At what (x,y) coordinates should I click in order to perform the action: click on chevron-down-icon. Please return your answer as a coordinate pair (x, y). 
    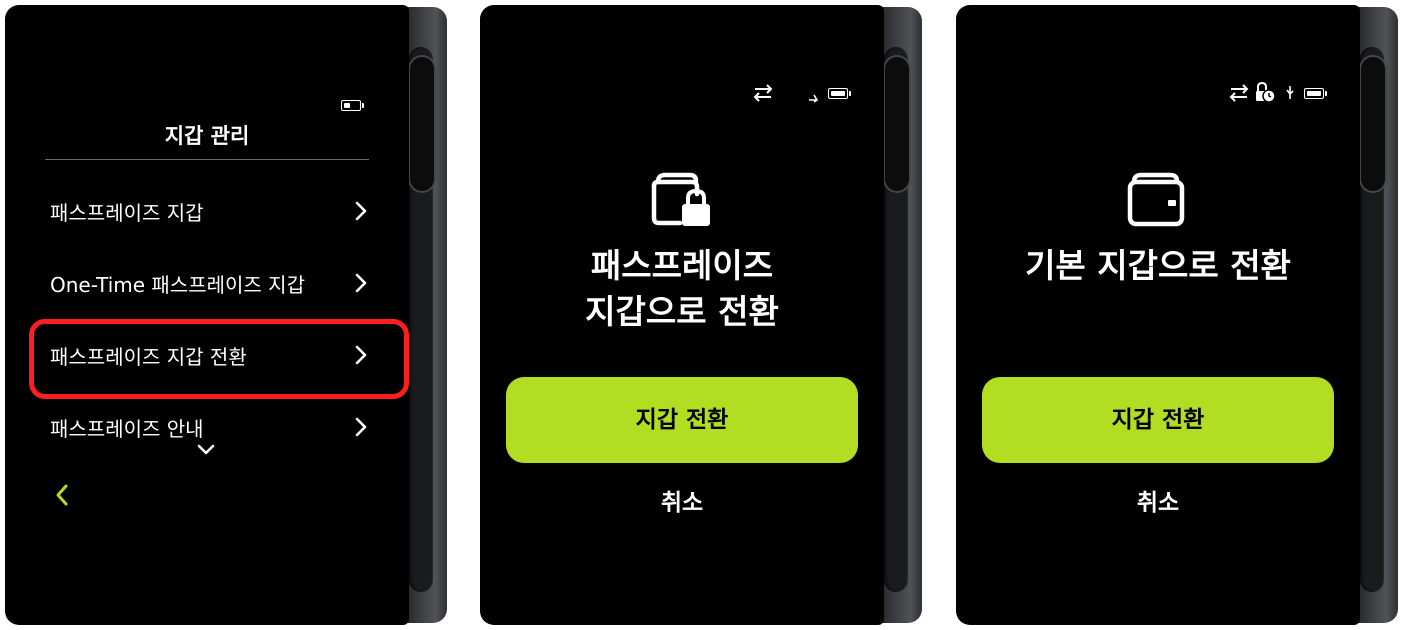
    Looking at the image, I should click on (206, 450).